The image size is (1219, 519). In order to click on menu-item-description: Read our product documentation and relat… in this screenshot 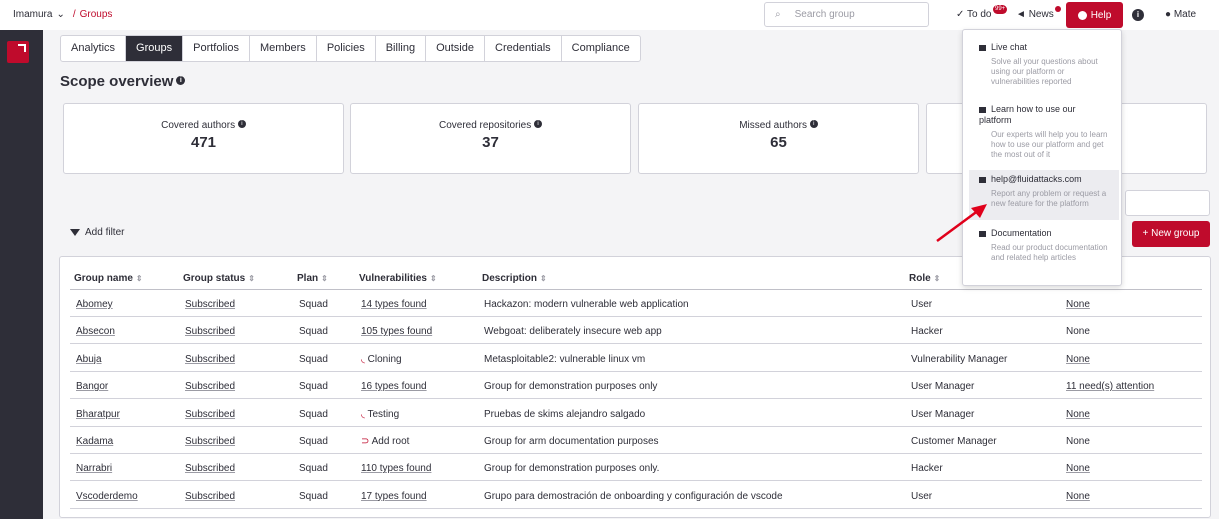, I will do `click(1049, 252)`.